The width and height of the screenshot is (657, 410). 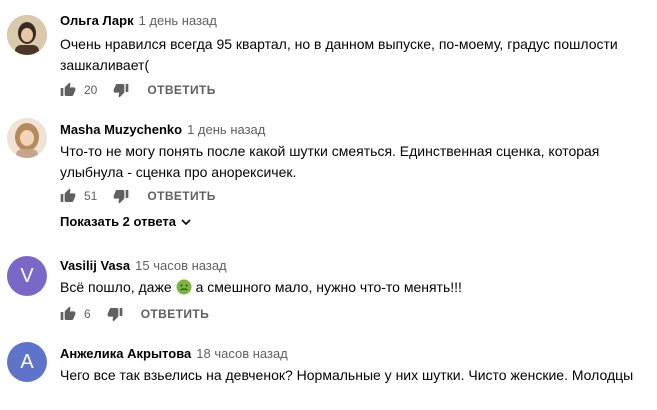 What do you see at coordinates (125, 353) in the screenshot?
I see `comment-author: Анжелика Акрытова` at bounding box center [125, 353].